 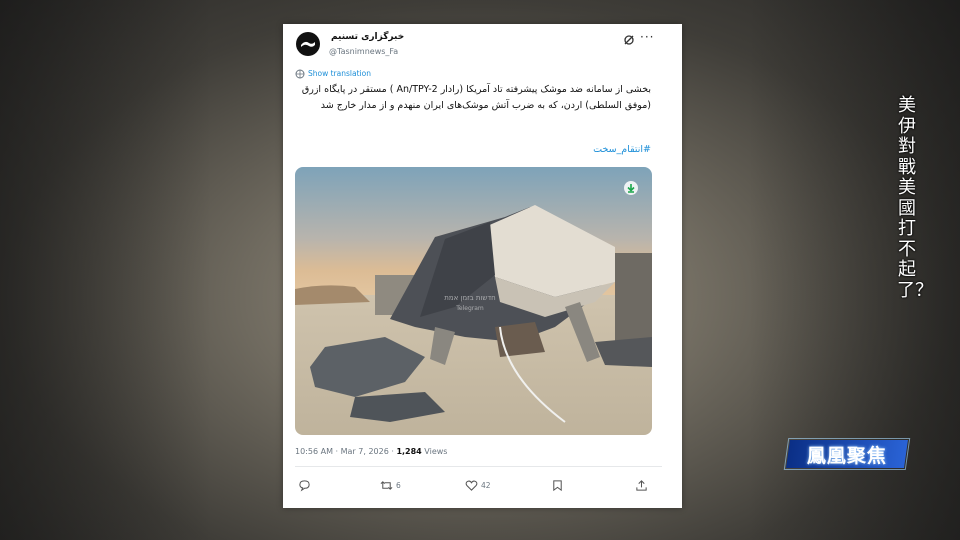 I want to click on divider, so click(x=478, y=466).